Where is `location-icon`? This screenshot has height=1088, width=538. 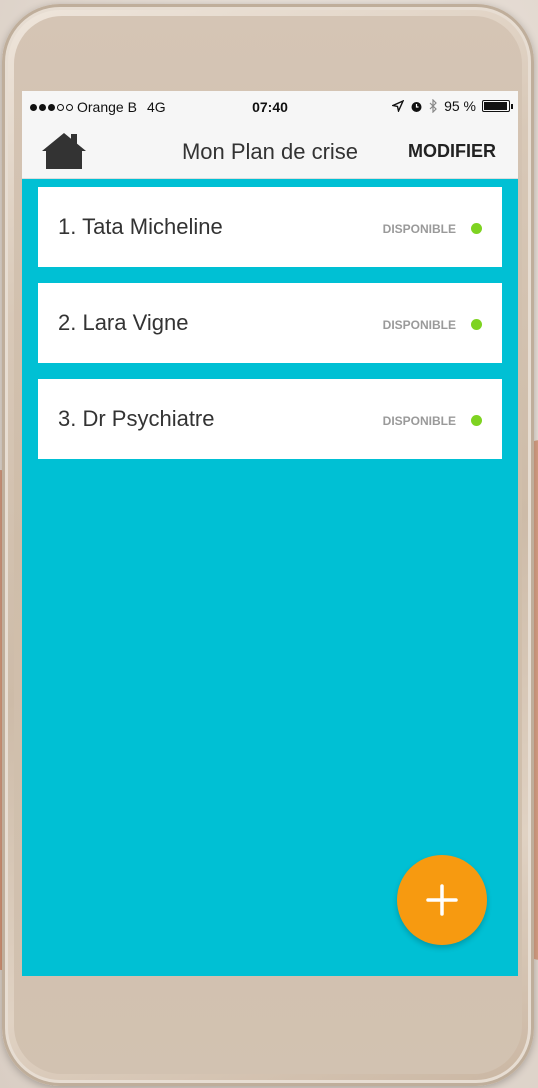 location-icon is located at coordinates (398, 106).